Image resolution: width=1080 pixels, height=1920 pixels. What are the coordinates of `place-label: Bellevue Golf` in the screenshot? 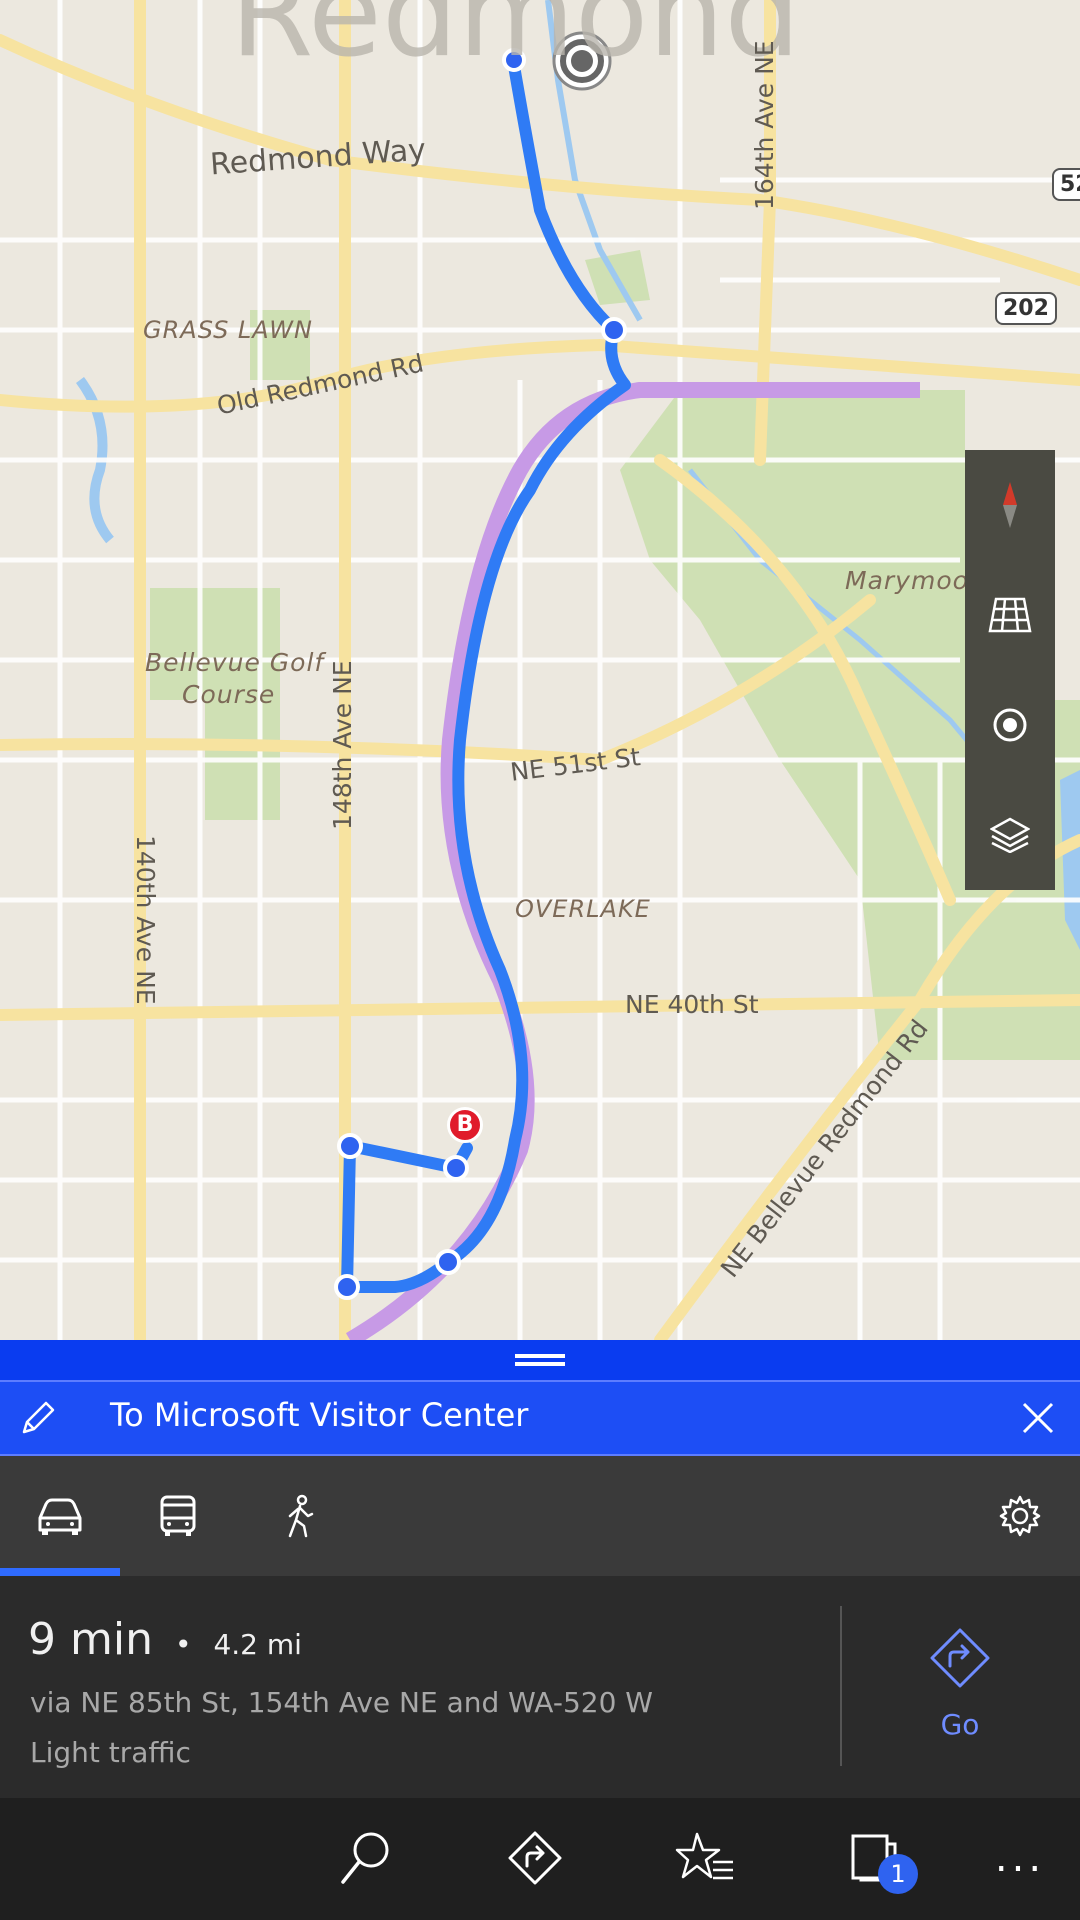 It's located at (235, 662).